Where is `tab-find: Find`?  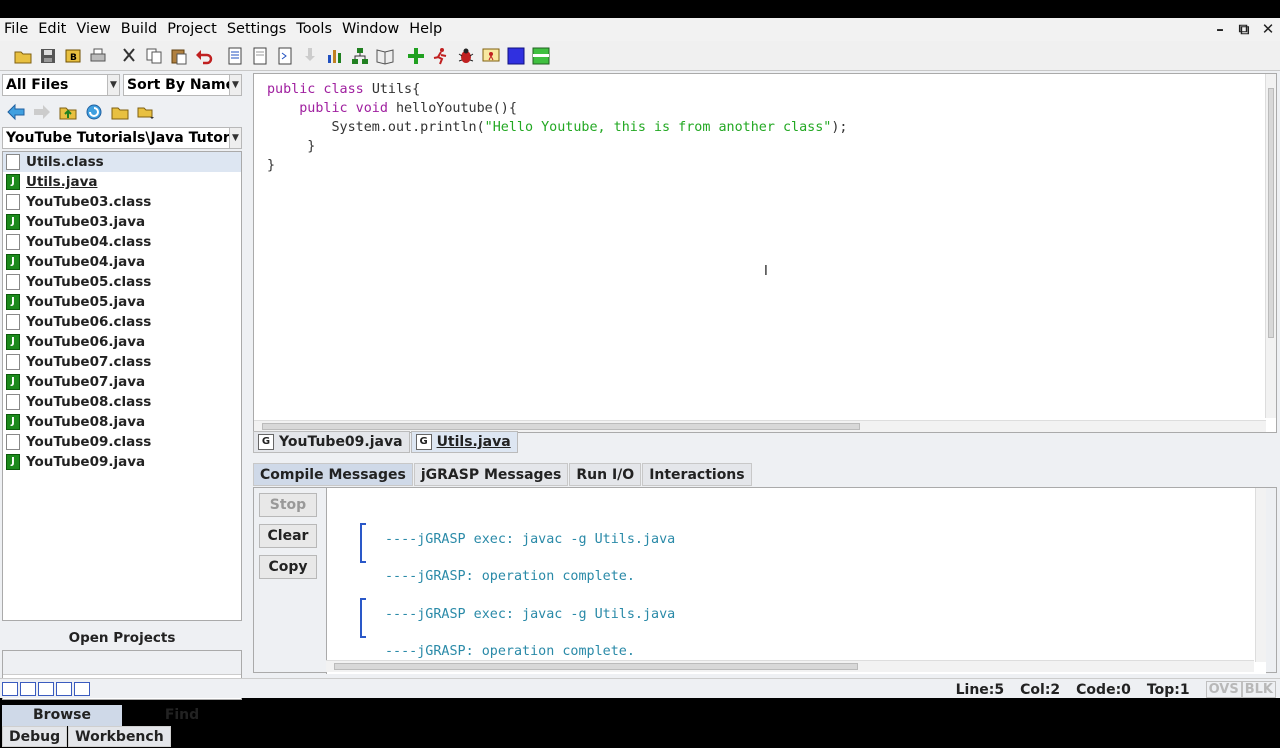 tab-find: Find is located at coordinates (182, 715).